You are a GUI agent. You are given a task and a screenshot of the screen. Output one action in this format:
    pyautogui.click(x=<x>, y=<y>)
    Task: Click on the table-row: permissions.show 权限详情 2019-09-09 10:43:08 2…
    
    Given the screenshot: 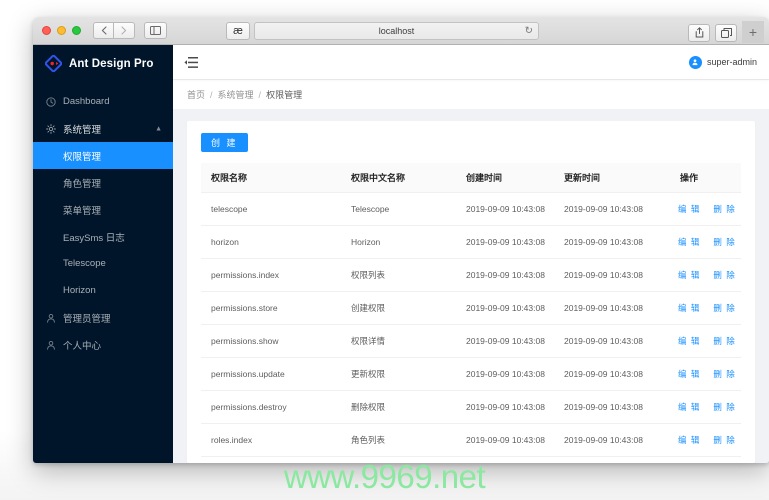 What is the action you would take?
    pyautogui.click(x=471, y=341)
    